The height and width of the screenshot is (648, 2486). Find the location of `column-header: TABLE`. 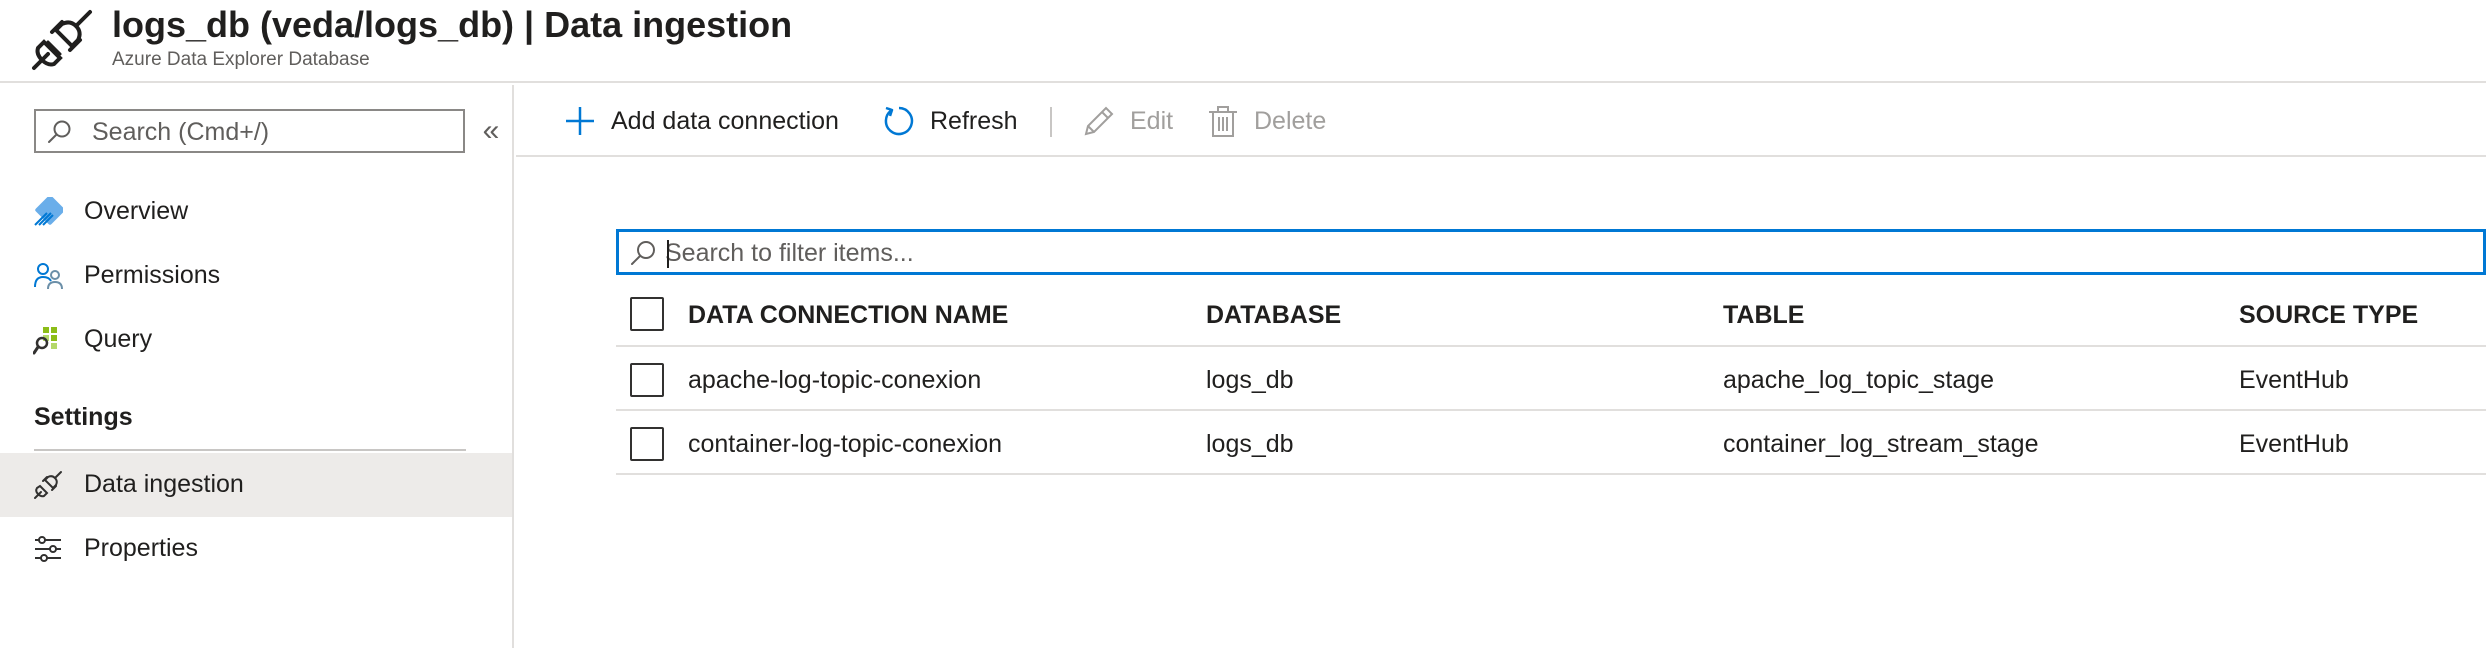

column-header: TABLE is located at coordinates (1763, 315).